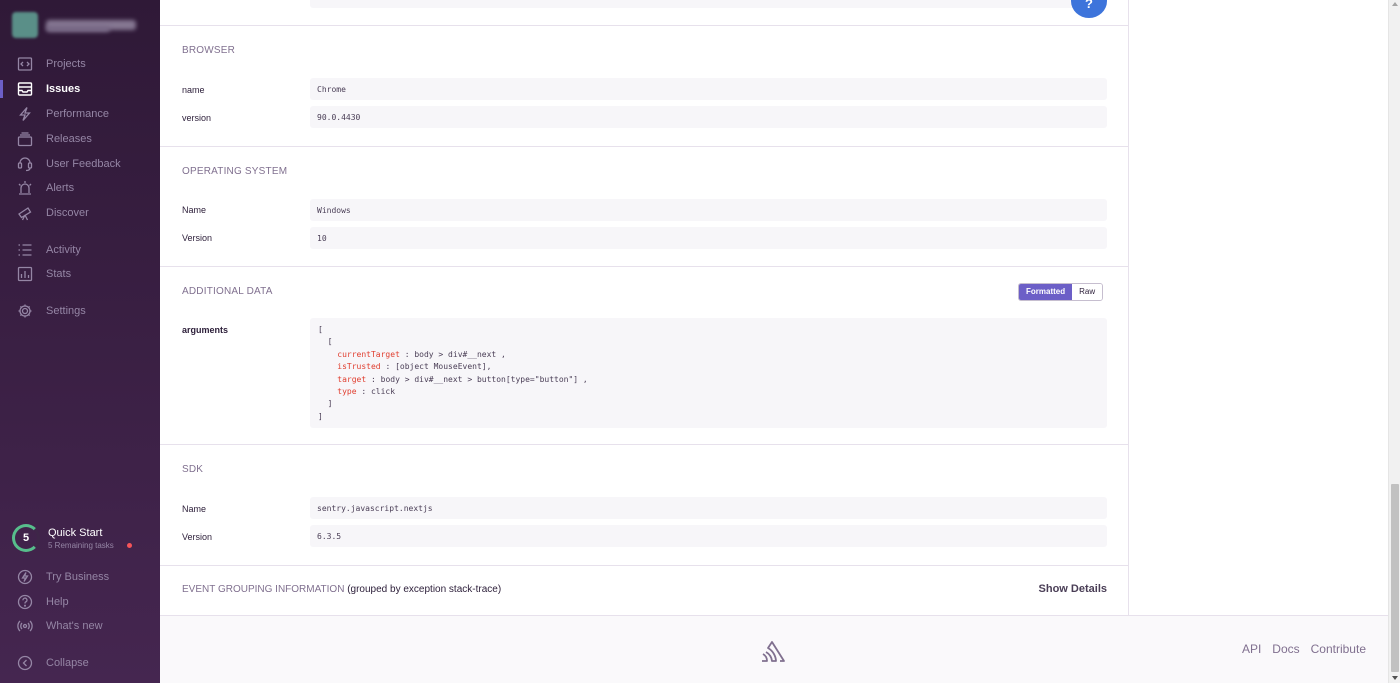  I want to click on quick-start: 5 Quick Start 5 Remaining tasks, so click(82, 539).